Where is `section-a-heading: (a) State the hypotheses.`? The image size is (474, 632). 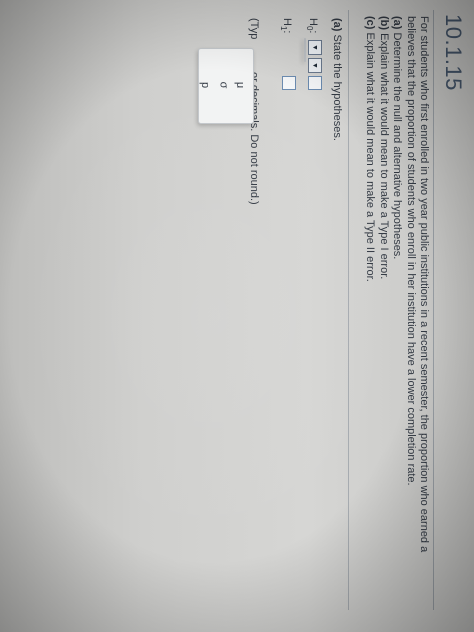
section-a-heading: (a) State the hypotheses. is located at coordinates (337, 79).